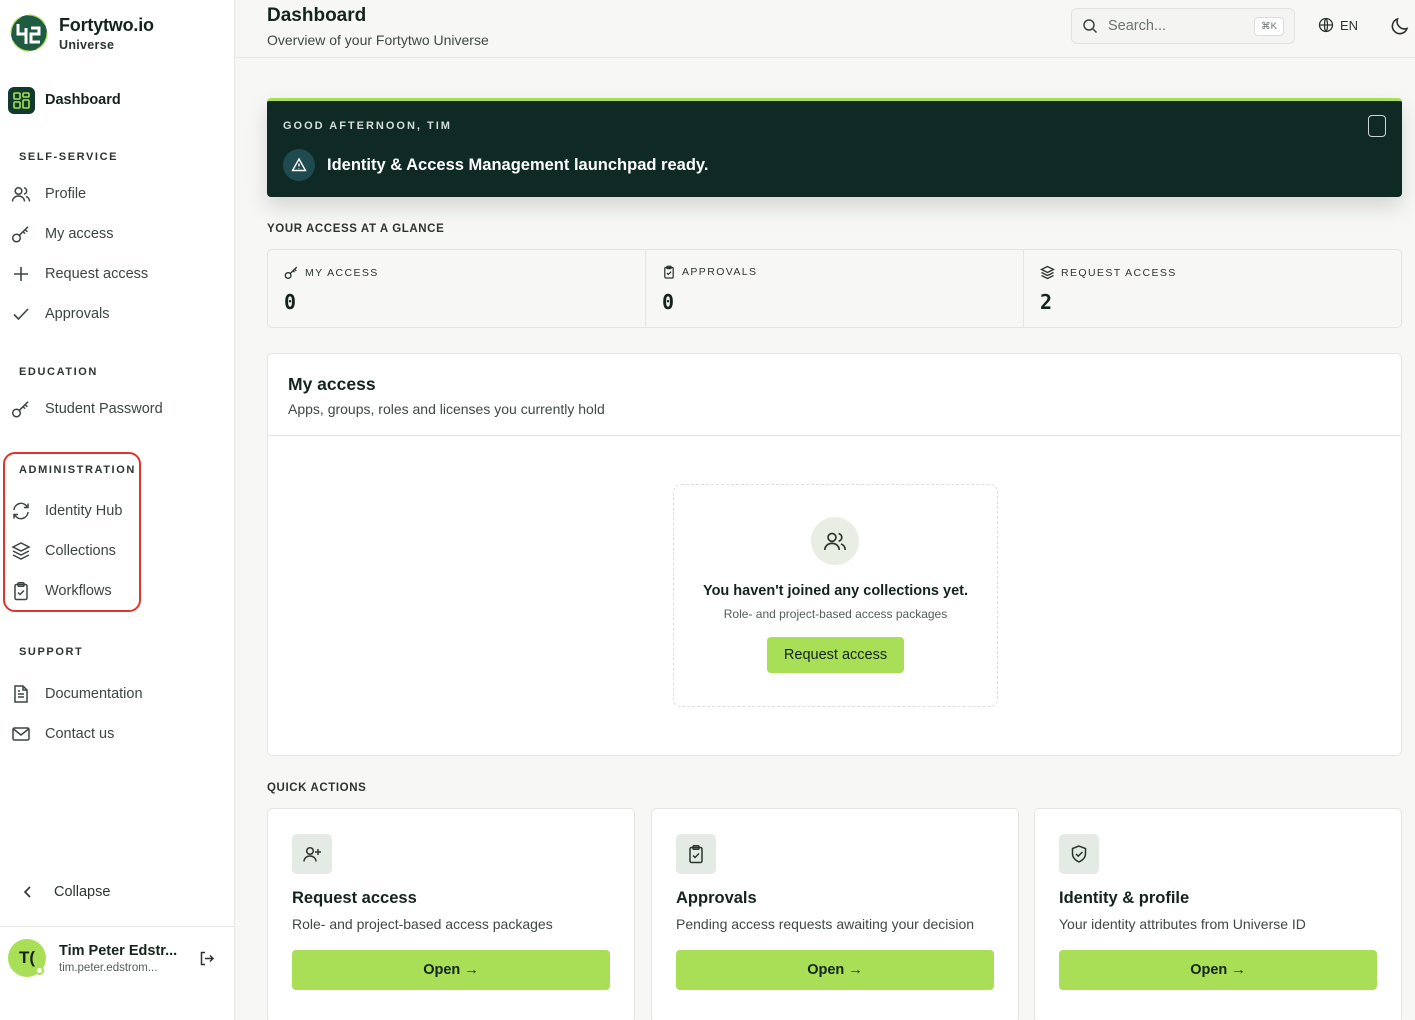  What do you see at coordinates (21, 100) in the screenshot?
I see `dashboard-icon` at bounding box center [21, 100].